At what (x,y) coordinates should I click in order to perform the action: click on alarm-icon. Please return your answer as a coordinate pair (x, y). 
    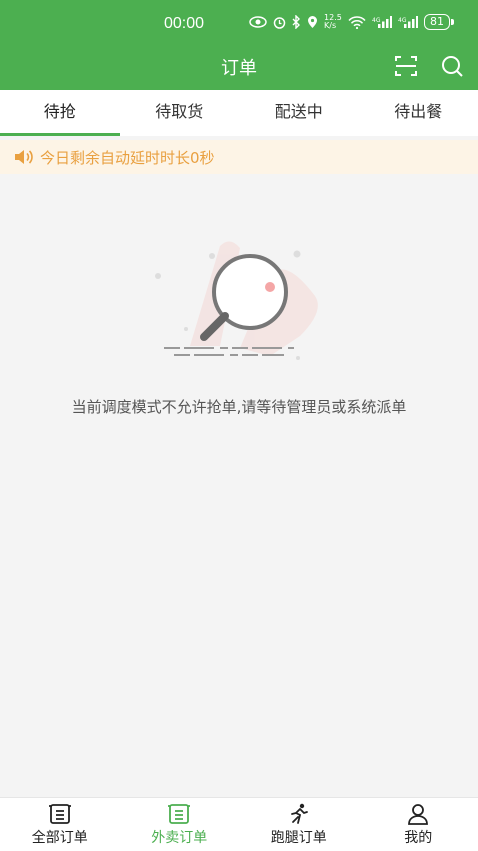
    Looking at the image, I should click on (279, 22).